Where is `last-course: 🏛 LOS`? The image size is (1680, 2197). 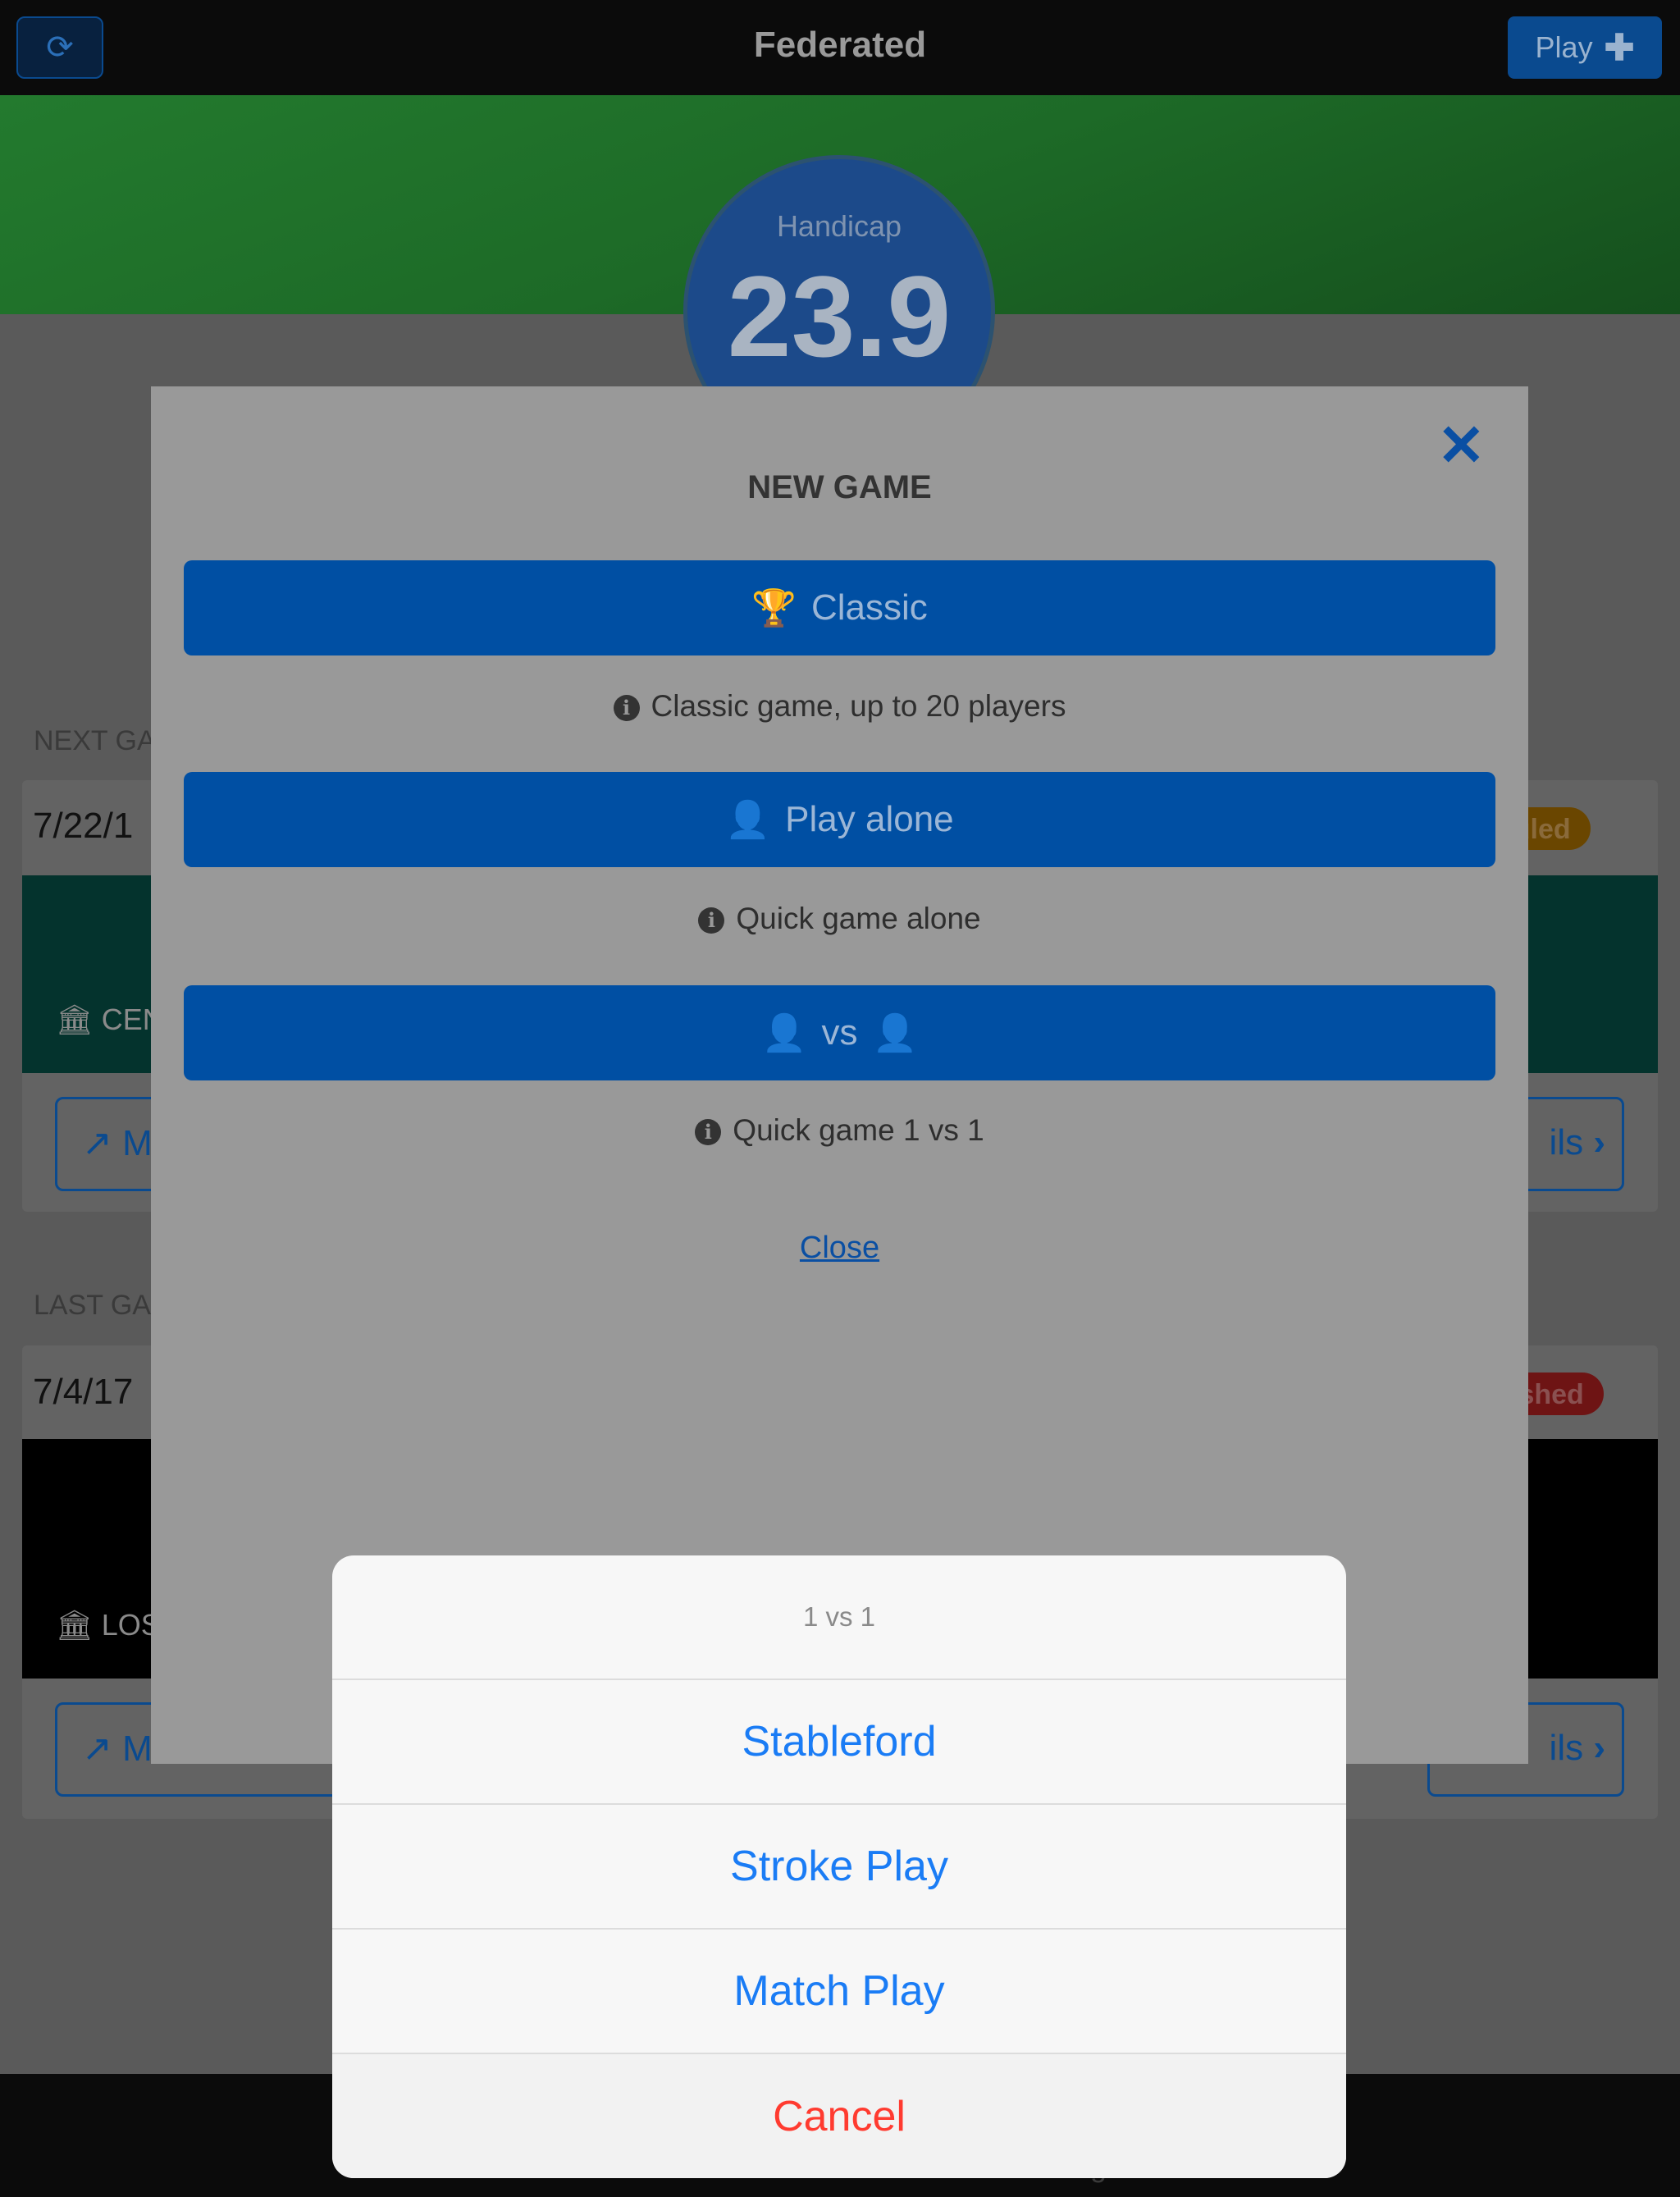
last-course: 🏛 LOS is located at coordinates (109, 1625).